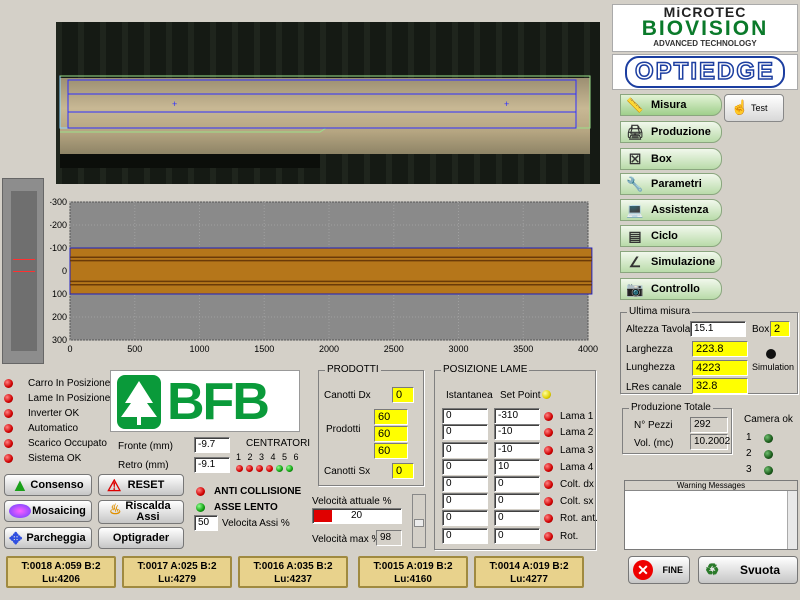 Image resolution: width=800 pixels, height=600 pixels. I want to click on box-label: Box, so click(761, 329).